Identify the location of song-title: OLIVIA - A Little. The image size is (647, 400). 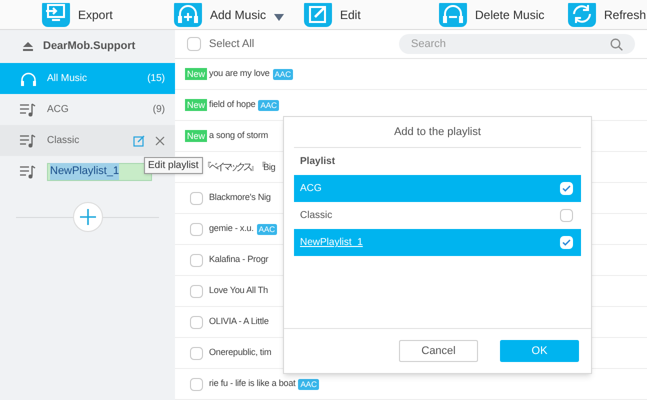
(239, 321).